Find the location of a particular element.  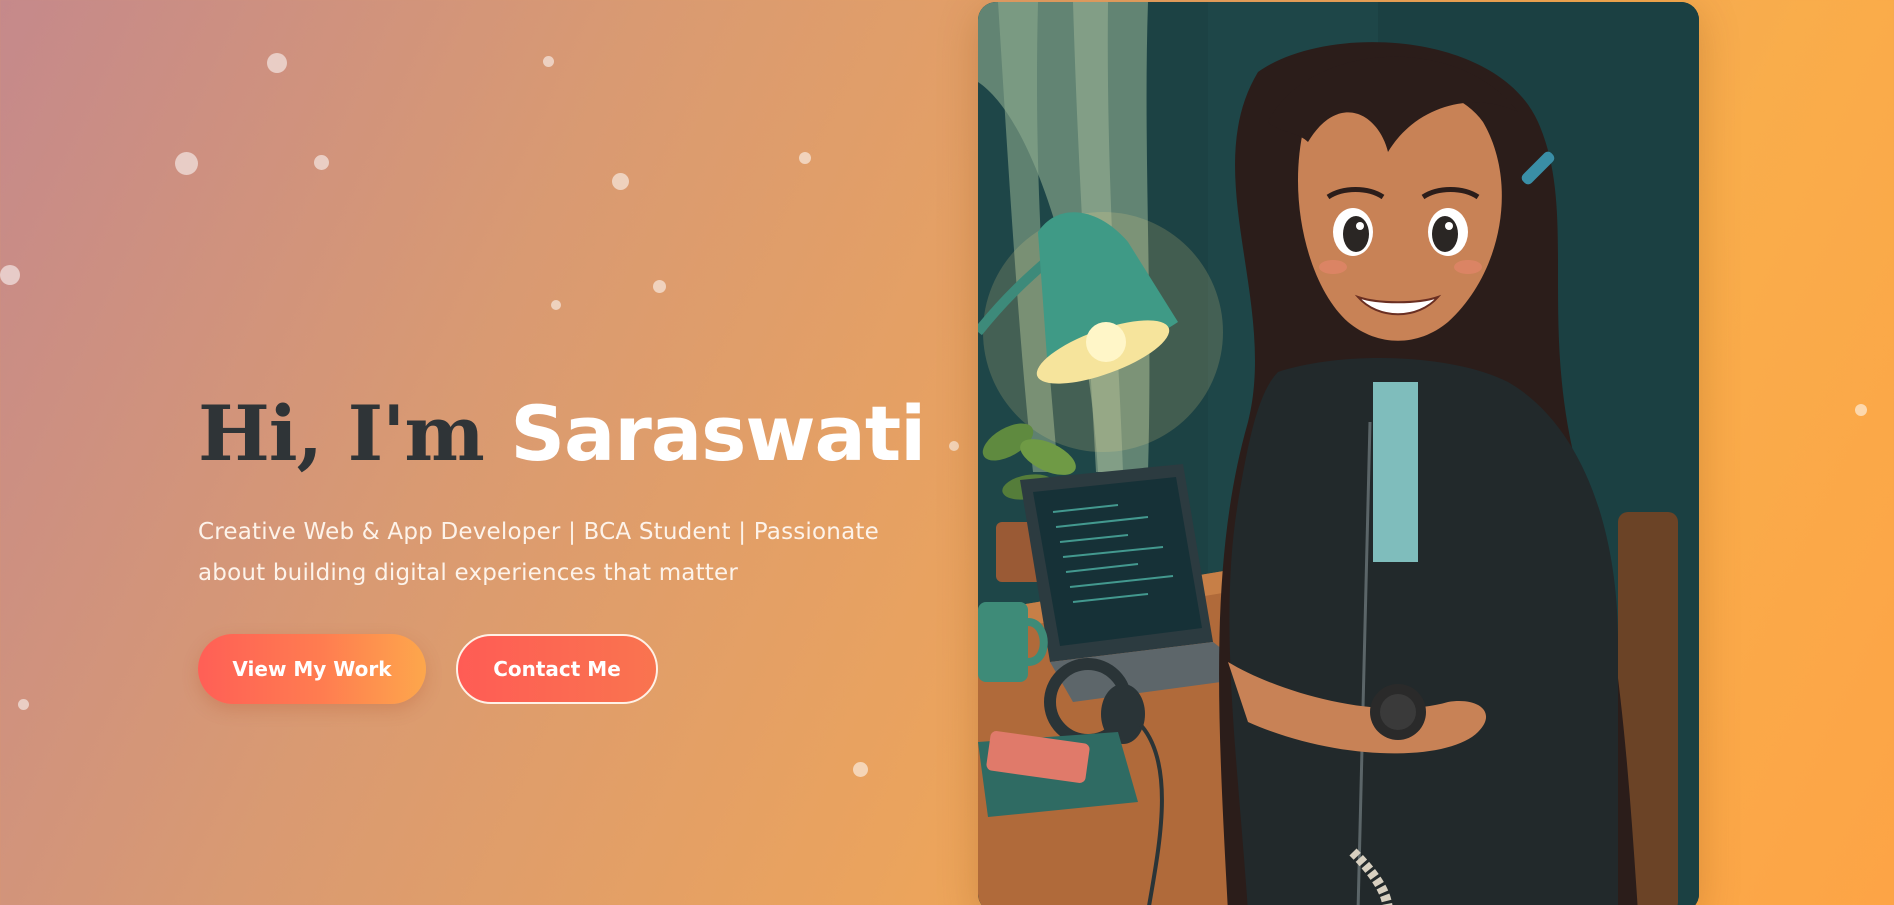

hero-buttons: View My Work Contact Me is located at coordinates (578, 669).